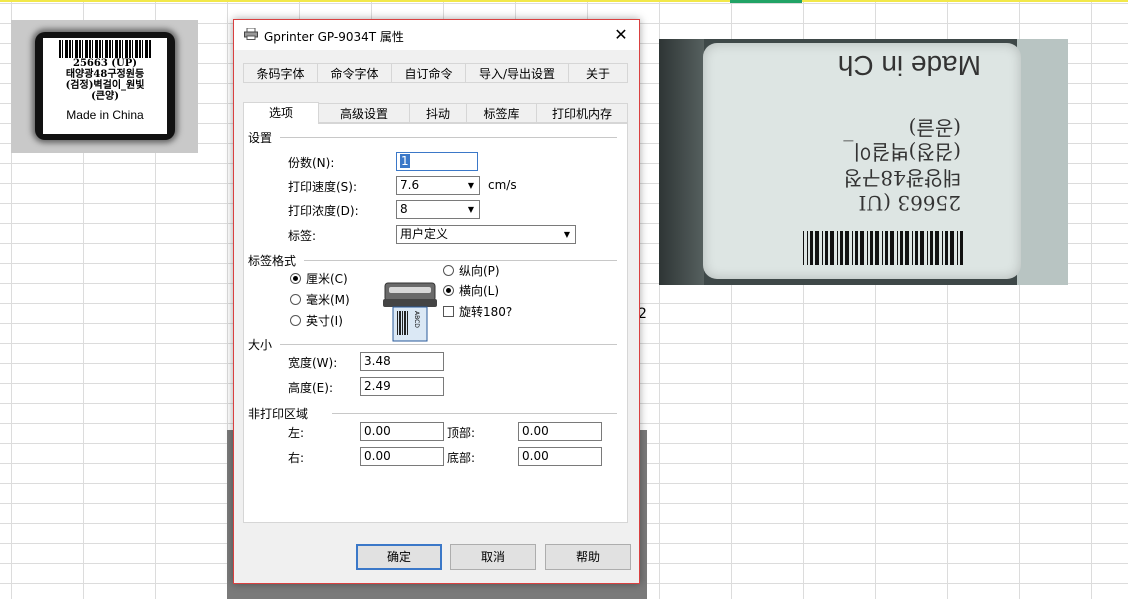  I want to click on tab-command-font: 命令字体, so click(354, 73).